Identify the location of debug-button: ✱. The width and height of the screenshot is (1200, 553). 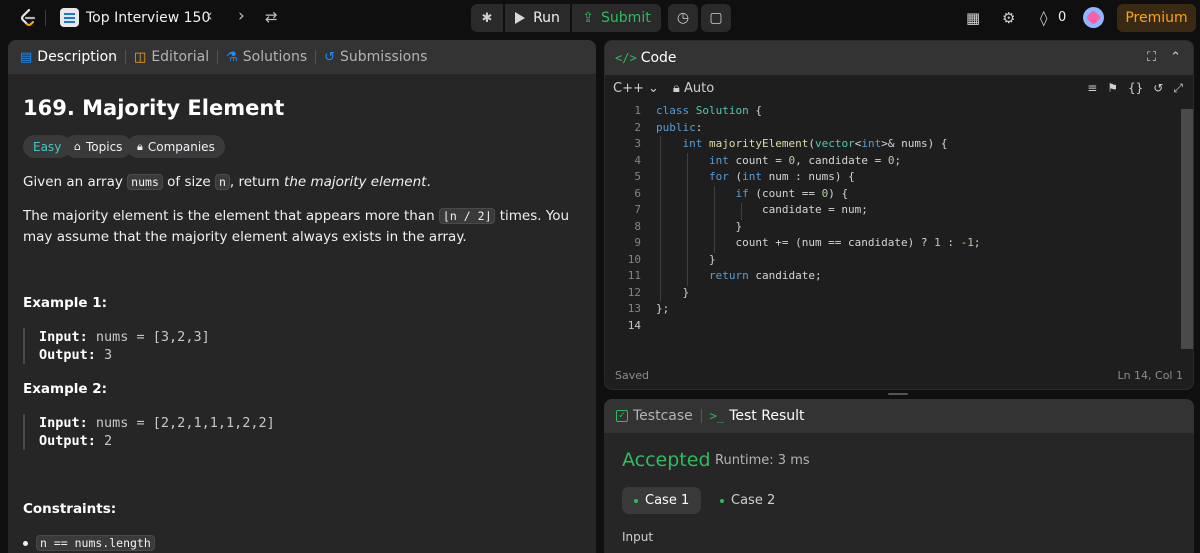
(487, 18).